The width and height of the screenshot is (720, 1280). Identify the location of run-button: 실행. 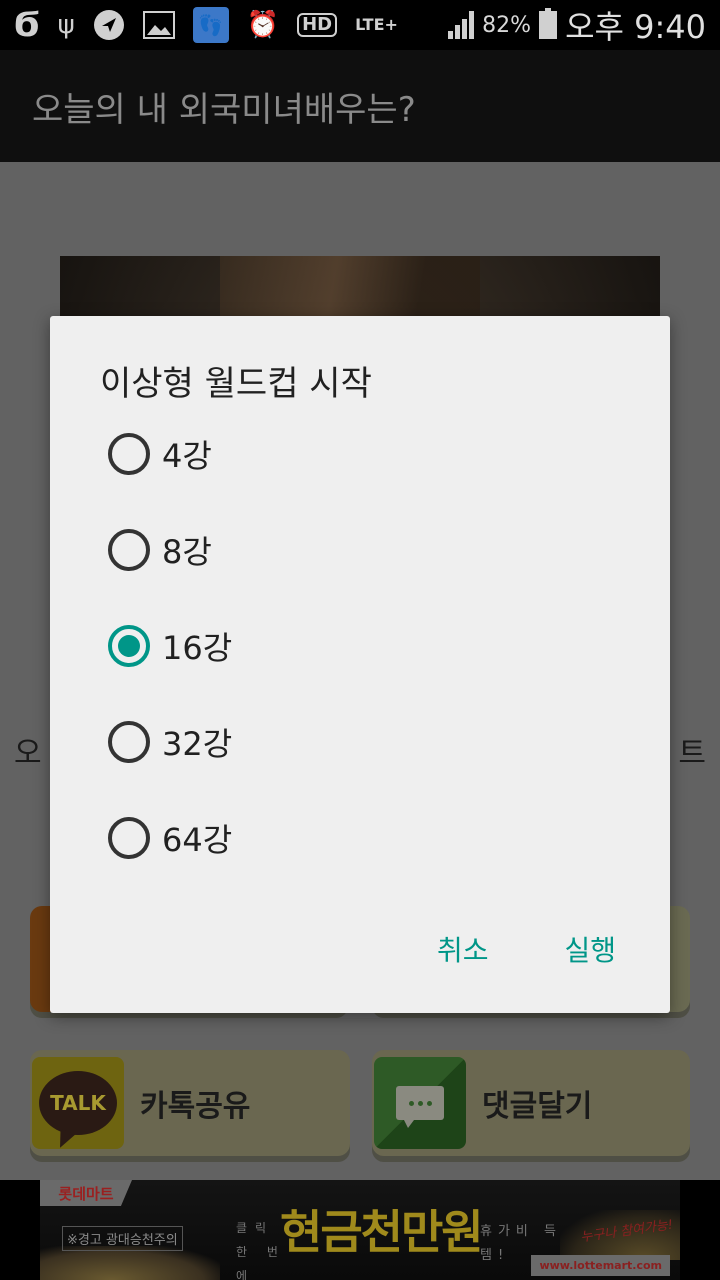
(590, 949).